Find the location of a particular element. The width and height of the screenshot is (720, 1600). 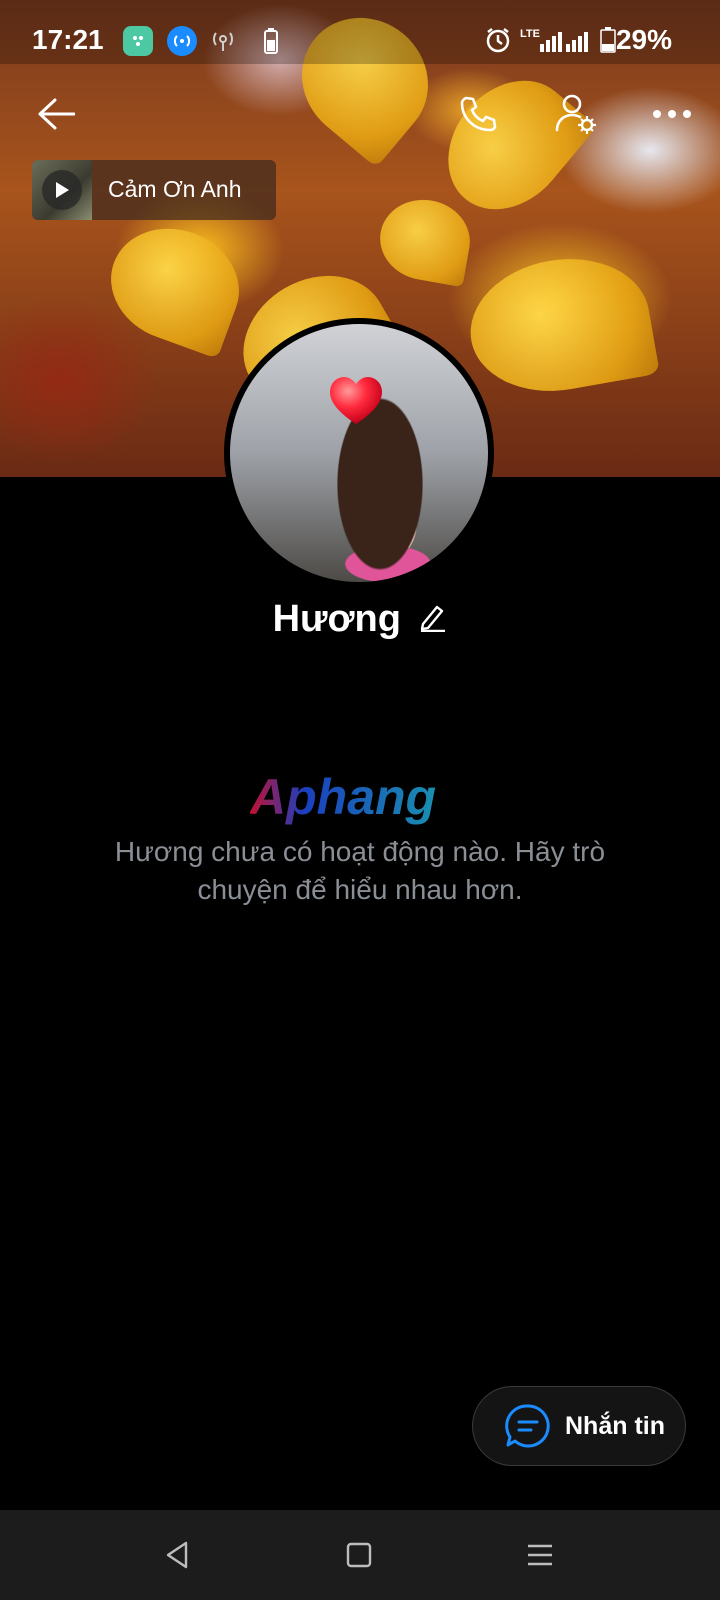

watermark-logo: Aphang is located at coordinates (343, 797).